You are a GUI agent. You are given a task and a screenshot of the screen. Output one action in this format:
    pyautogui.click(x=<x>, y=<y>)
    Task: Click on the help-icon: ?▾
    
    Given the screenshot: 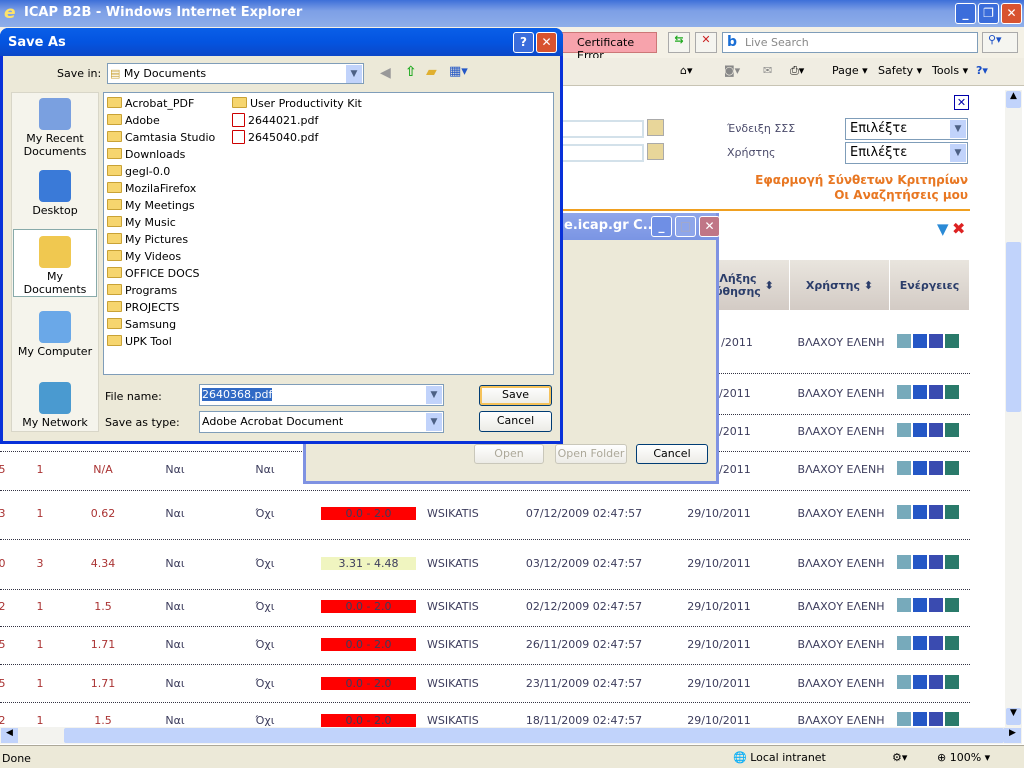 What is the action you would take?
    pyautogui.click(x=982, y=70)
    